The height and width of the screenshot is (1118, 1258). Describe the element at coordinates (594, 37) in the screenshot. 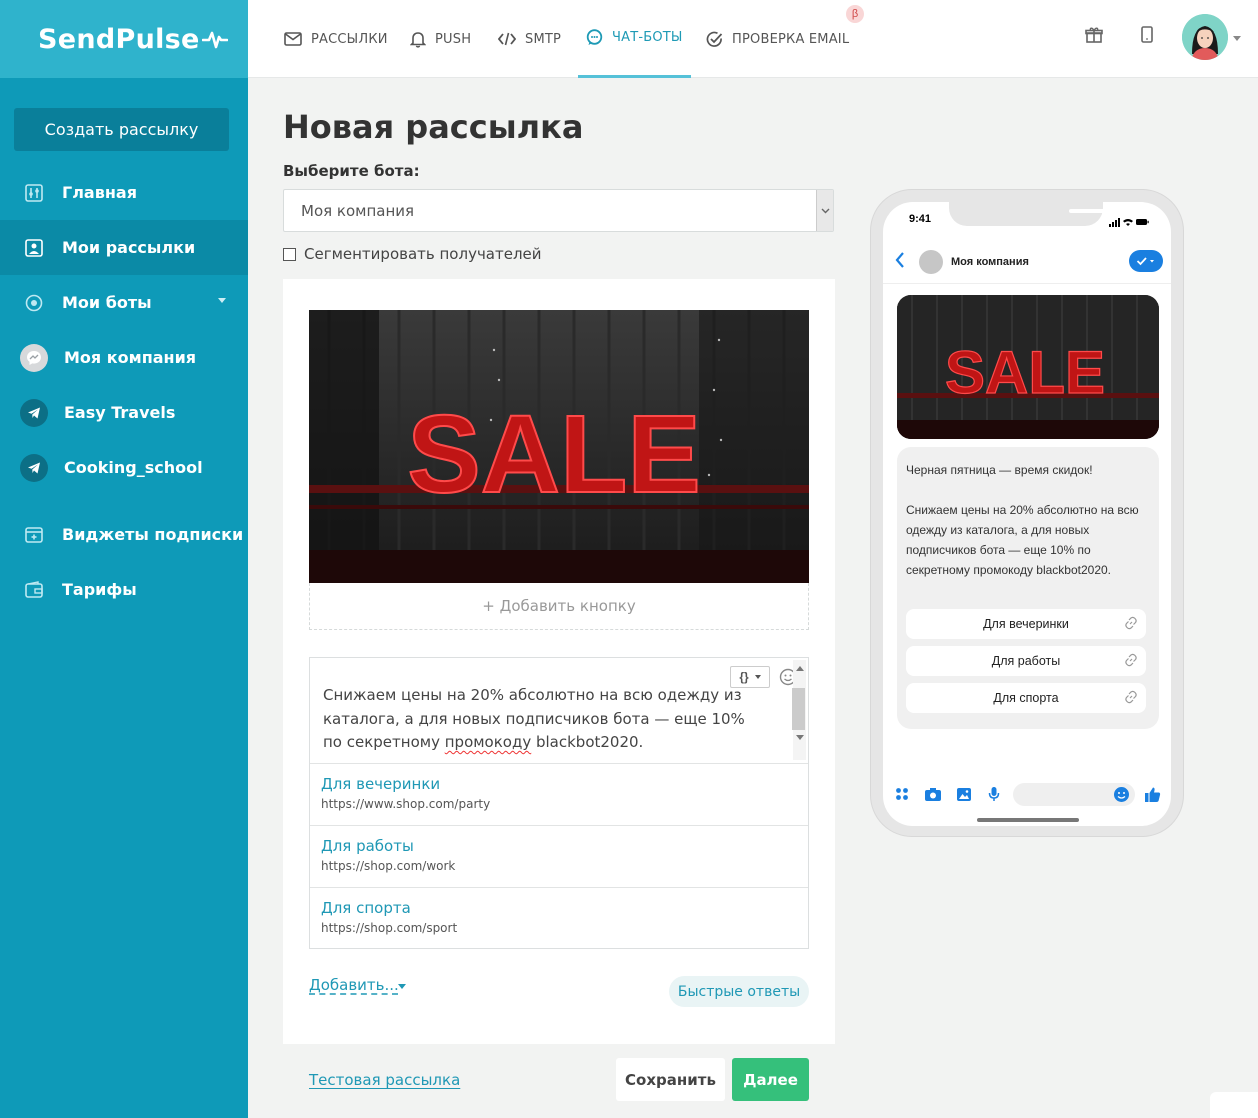

I see `chat-icon` at that location.